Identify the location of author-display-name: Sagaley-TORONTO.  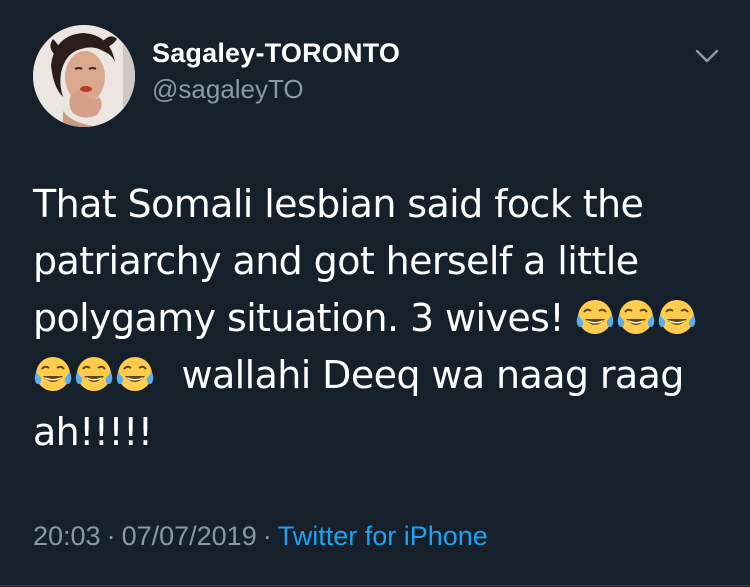
(276, 53).